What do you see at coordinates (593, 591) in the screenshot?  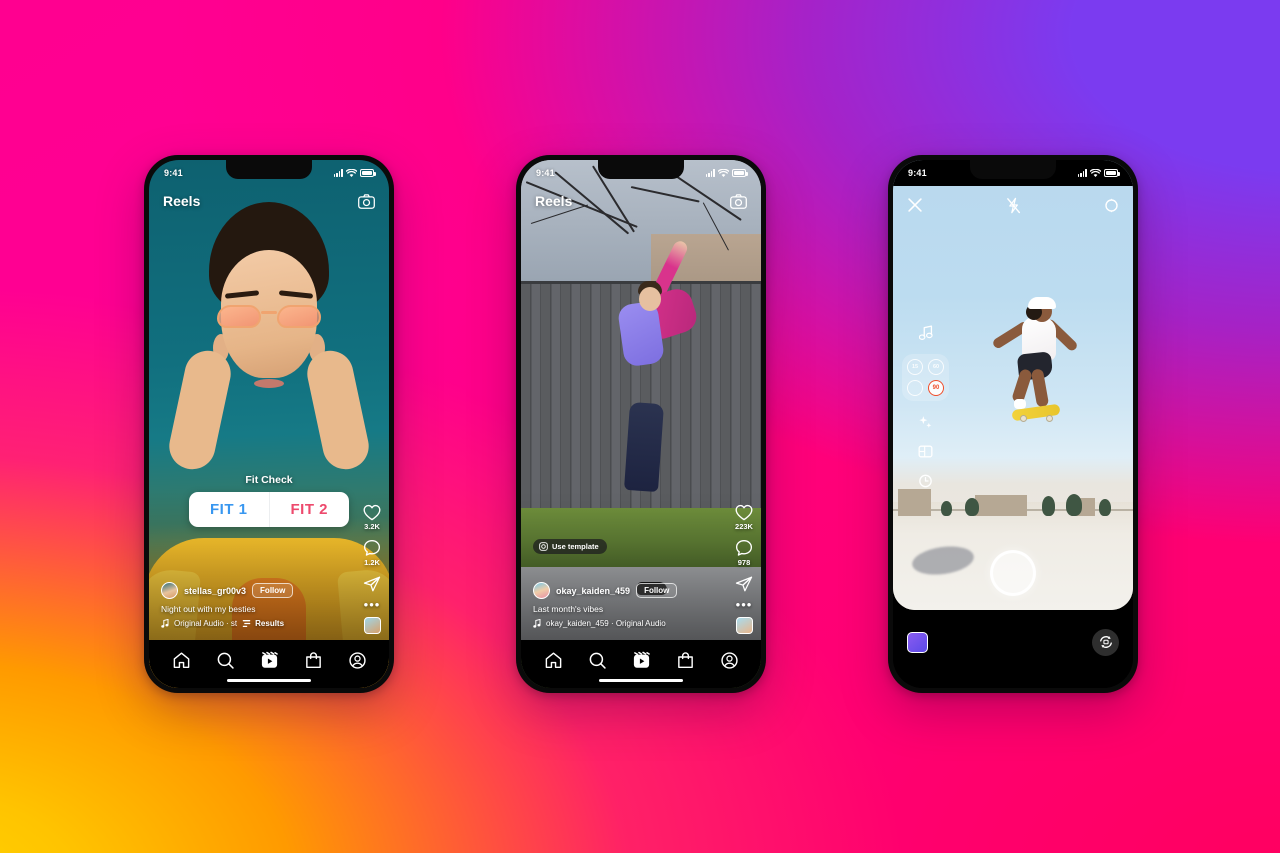 I see `username: okay_kaiden_459` at bounding box center [593, 591].